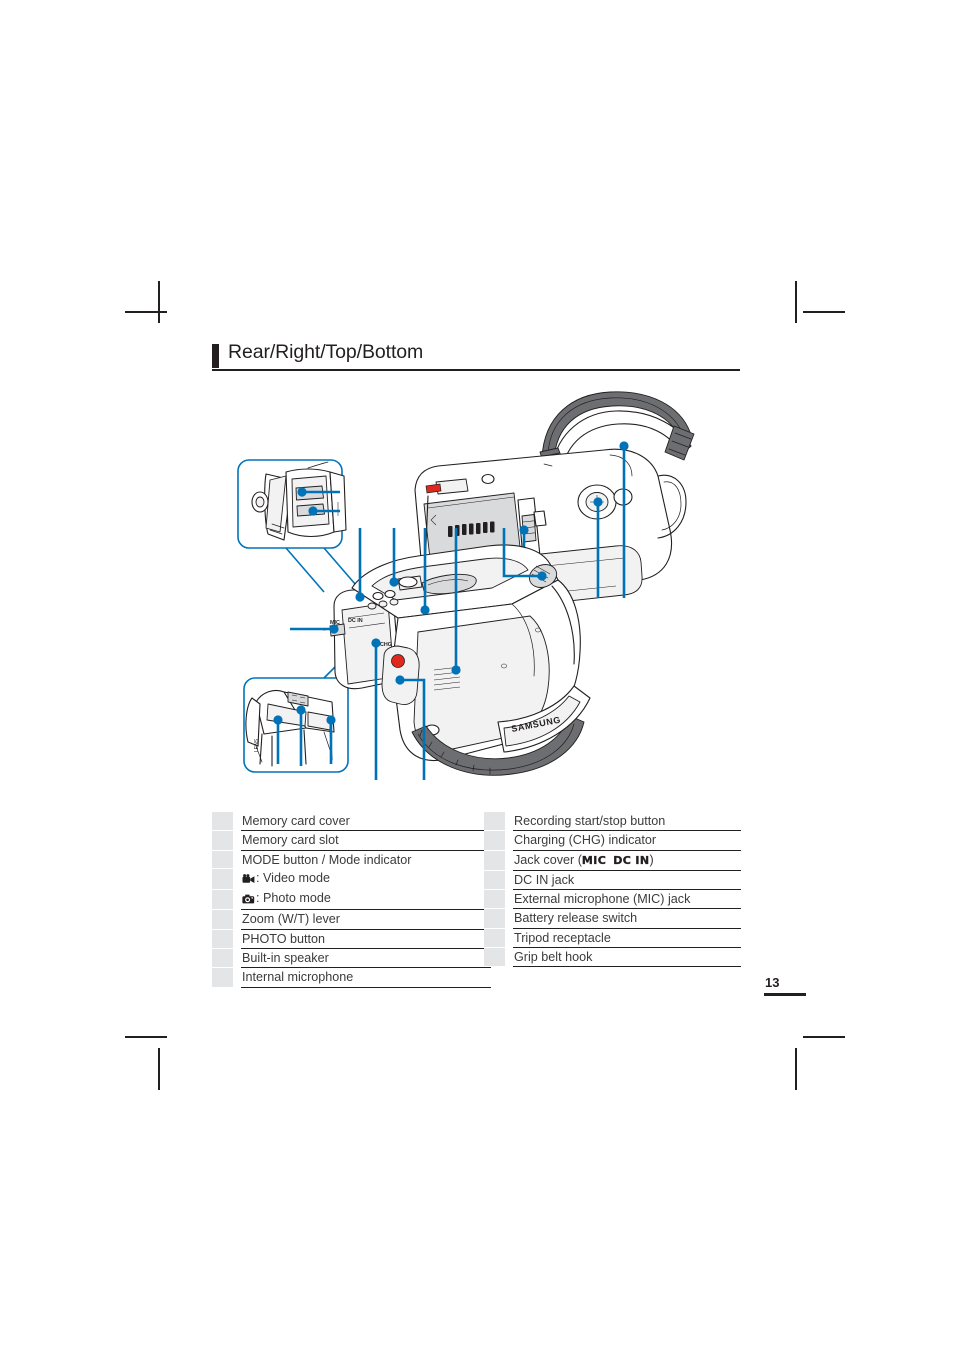 Image resolution: width=954 pixels, height=1350 pixels. What do you see at coordinates (627, 957) in the screenshot?
I see `row-label: Grip belt hook` at bounding box center [627, 957].